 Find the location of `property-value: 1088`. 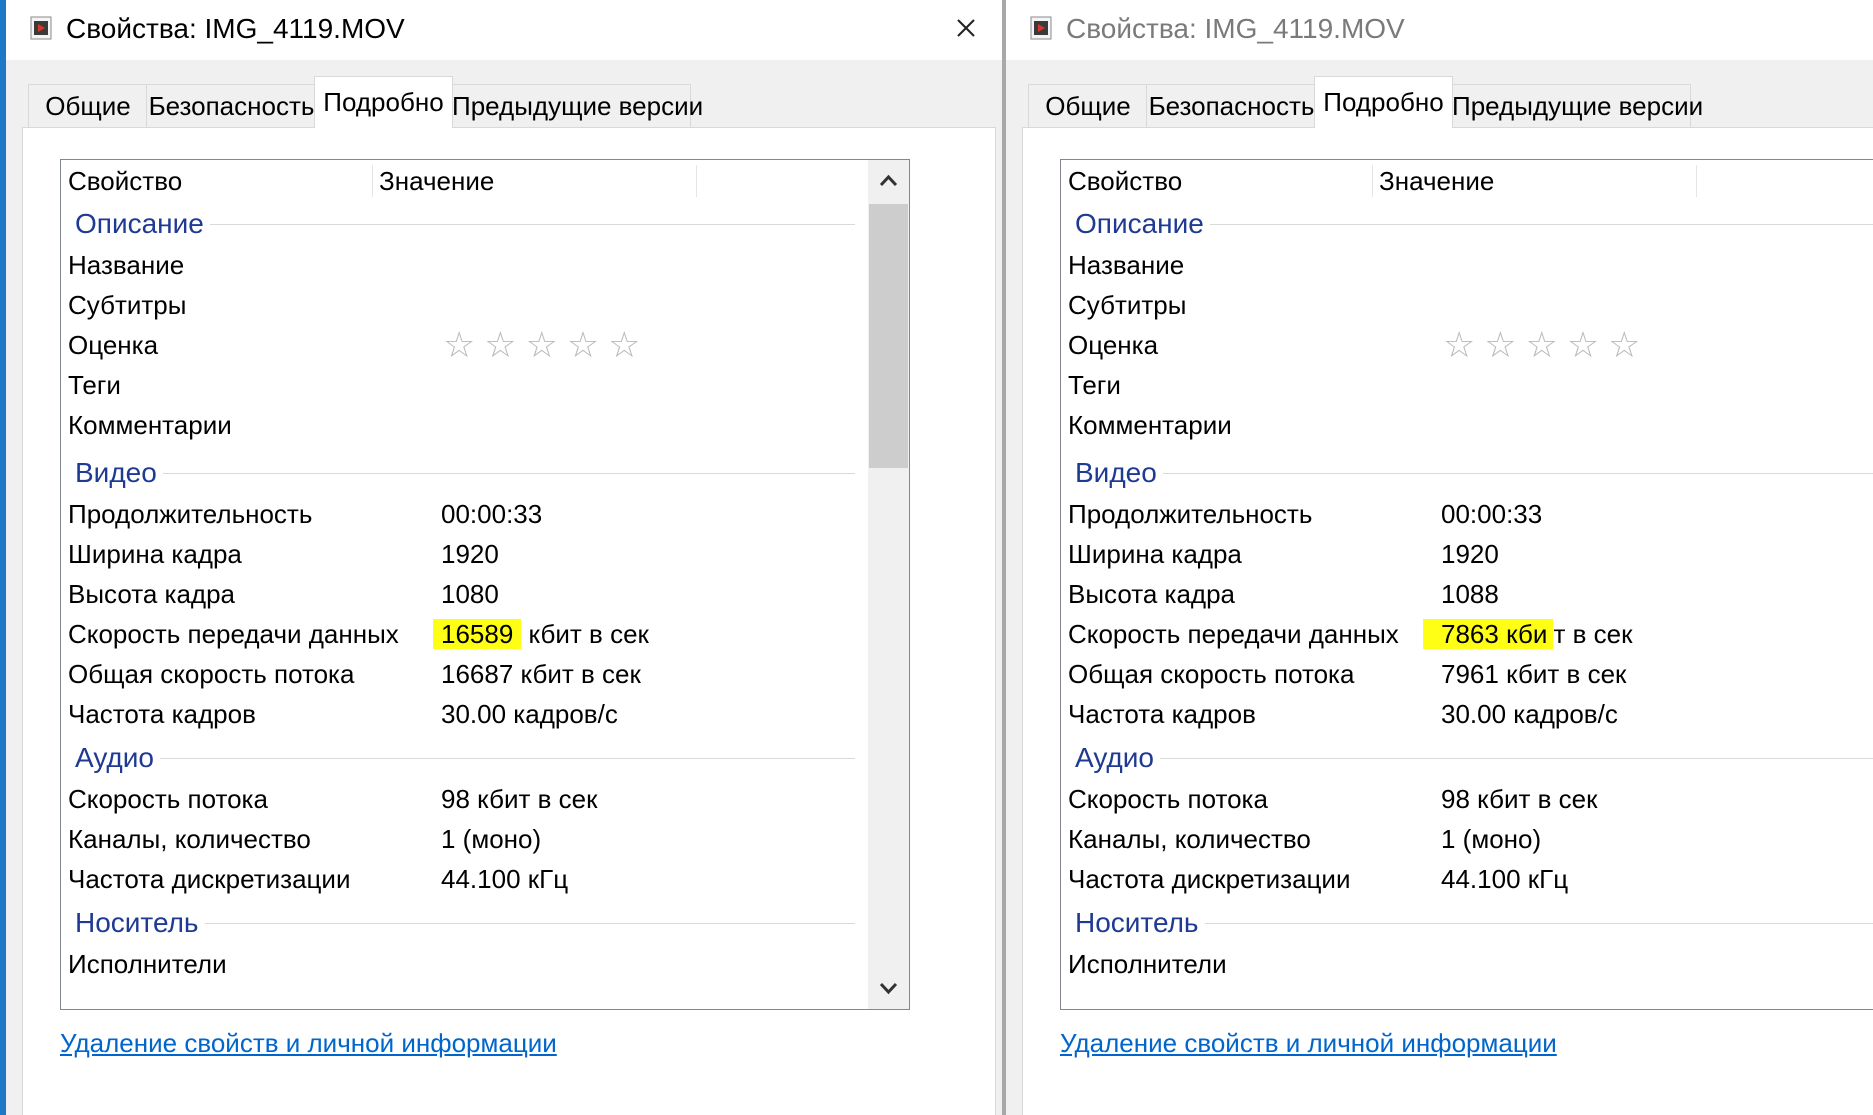

property-value: 1088 is located at coordinates (1470, 594).